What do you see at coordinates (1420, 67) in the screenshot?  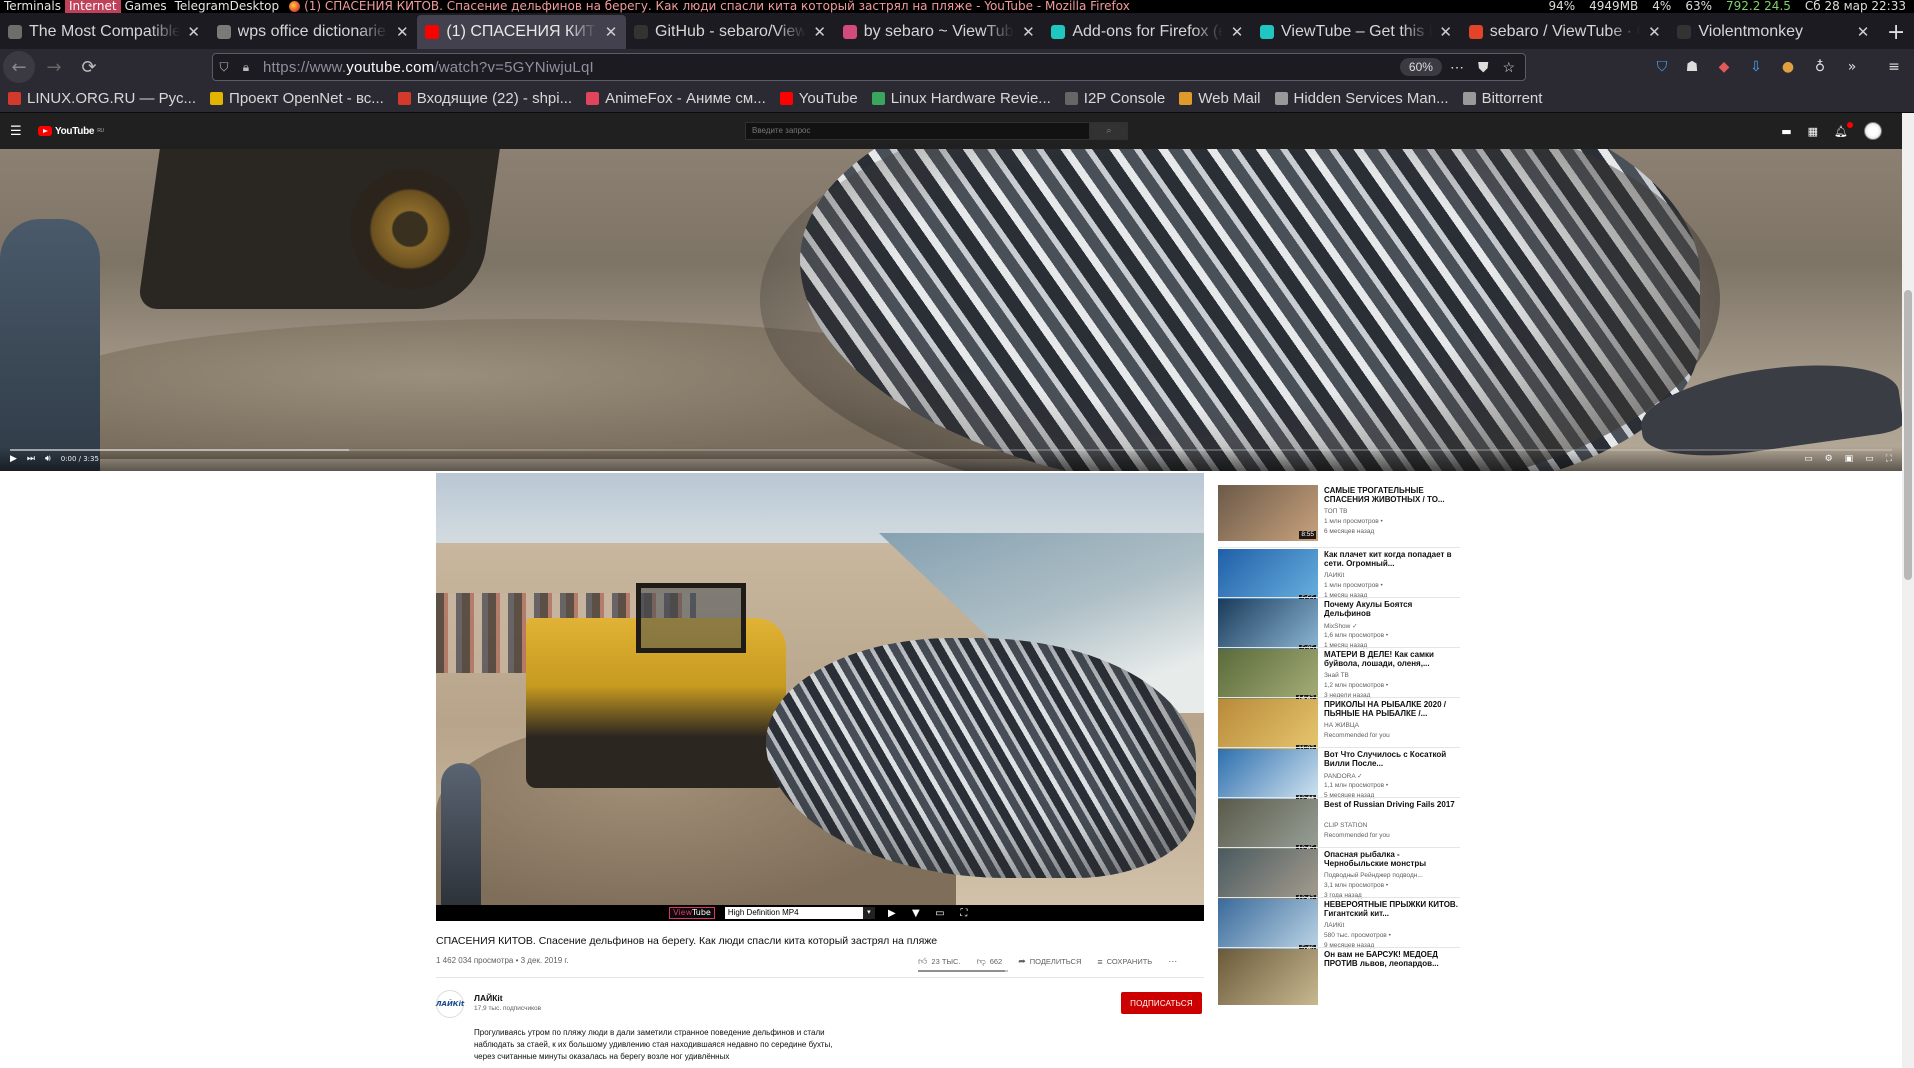 I see `zoom-indicator: 60%` at bounding box center [1420, 67].